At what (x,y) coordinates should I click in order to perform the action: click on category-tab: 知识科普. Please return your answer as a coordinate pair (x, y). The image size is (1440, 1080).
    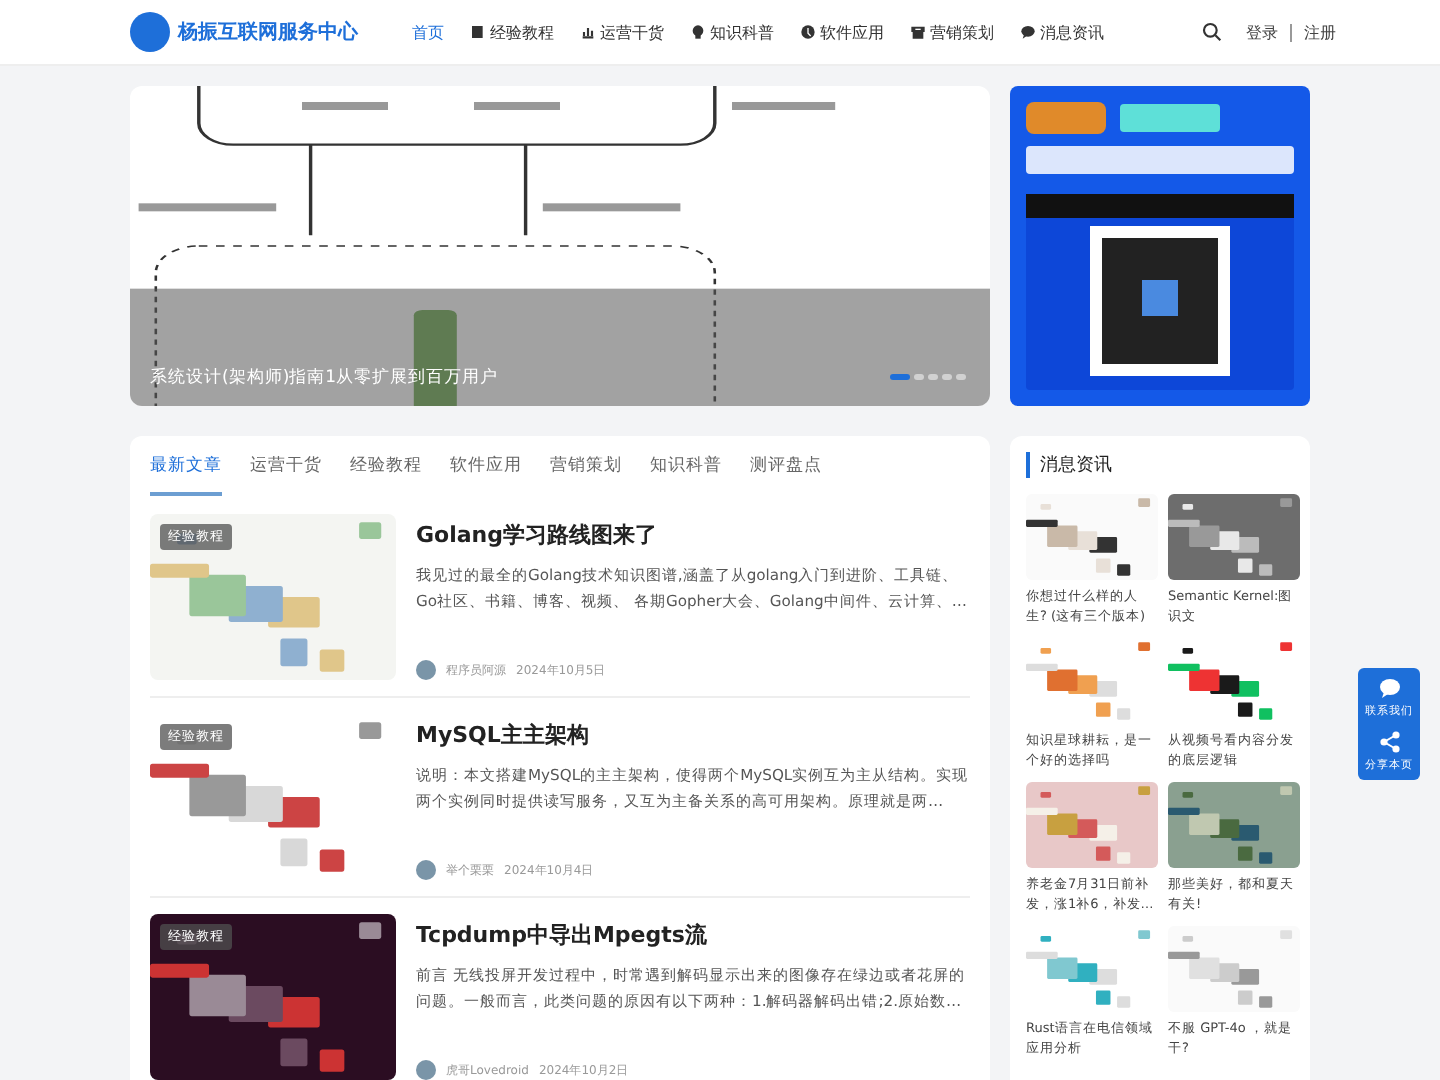
    Looking at the image, I should click on (686, 466).